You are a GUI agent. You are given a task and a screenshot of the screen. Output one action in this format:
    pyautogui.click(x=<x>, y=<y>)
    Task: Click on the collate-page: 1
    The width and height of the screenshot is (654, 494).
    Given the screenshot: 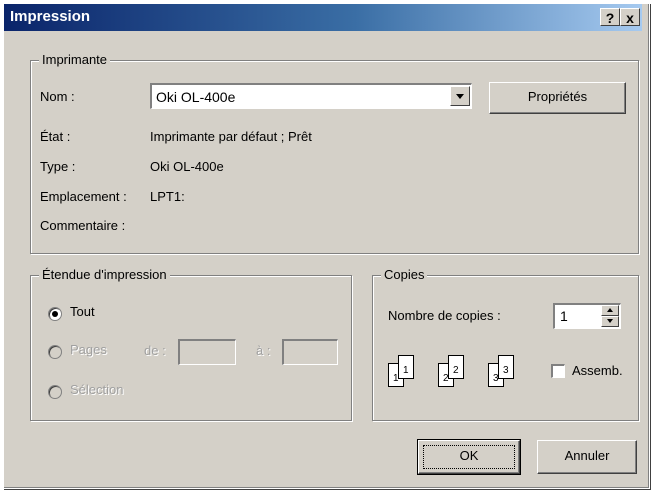 What is the action you would take?
    pyautogui.click(x=406, y=367)
    